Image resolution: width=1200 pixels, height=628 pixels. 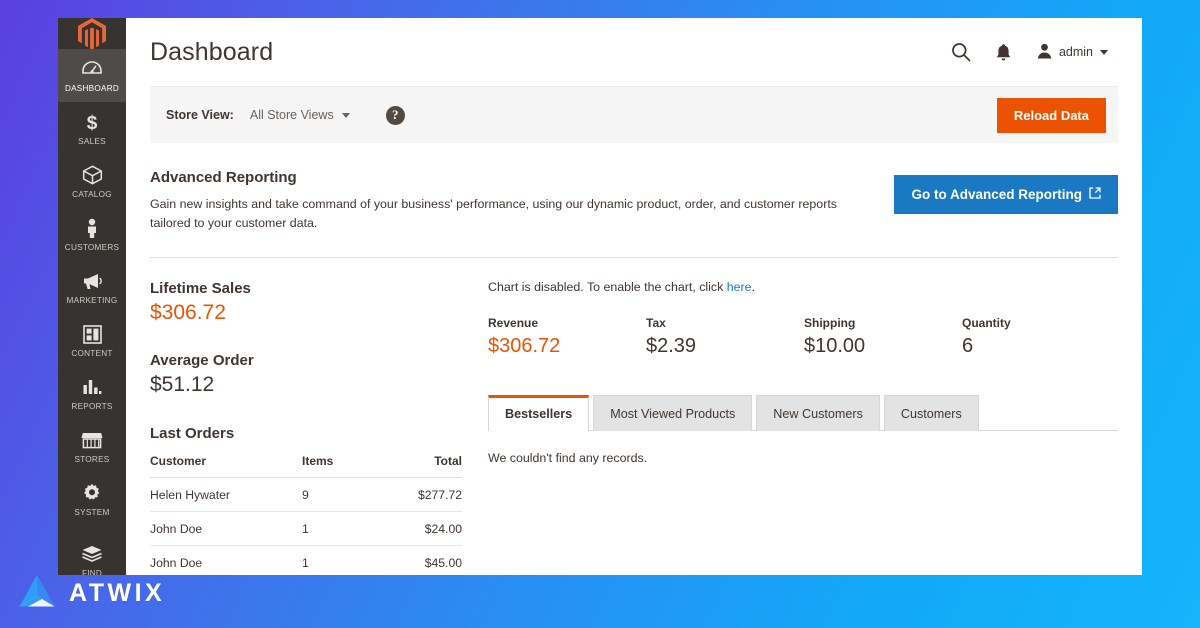 What do you see at coordinates (200, 115) in the screenshot?
I see `store-view-label: Store View:` at bounding box center [200, 115].